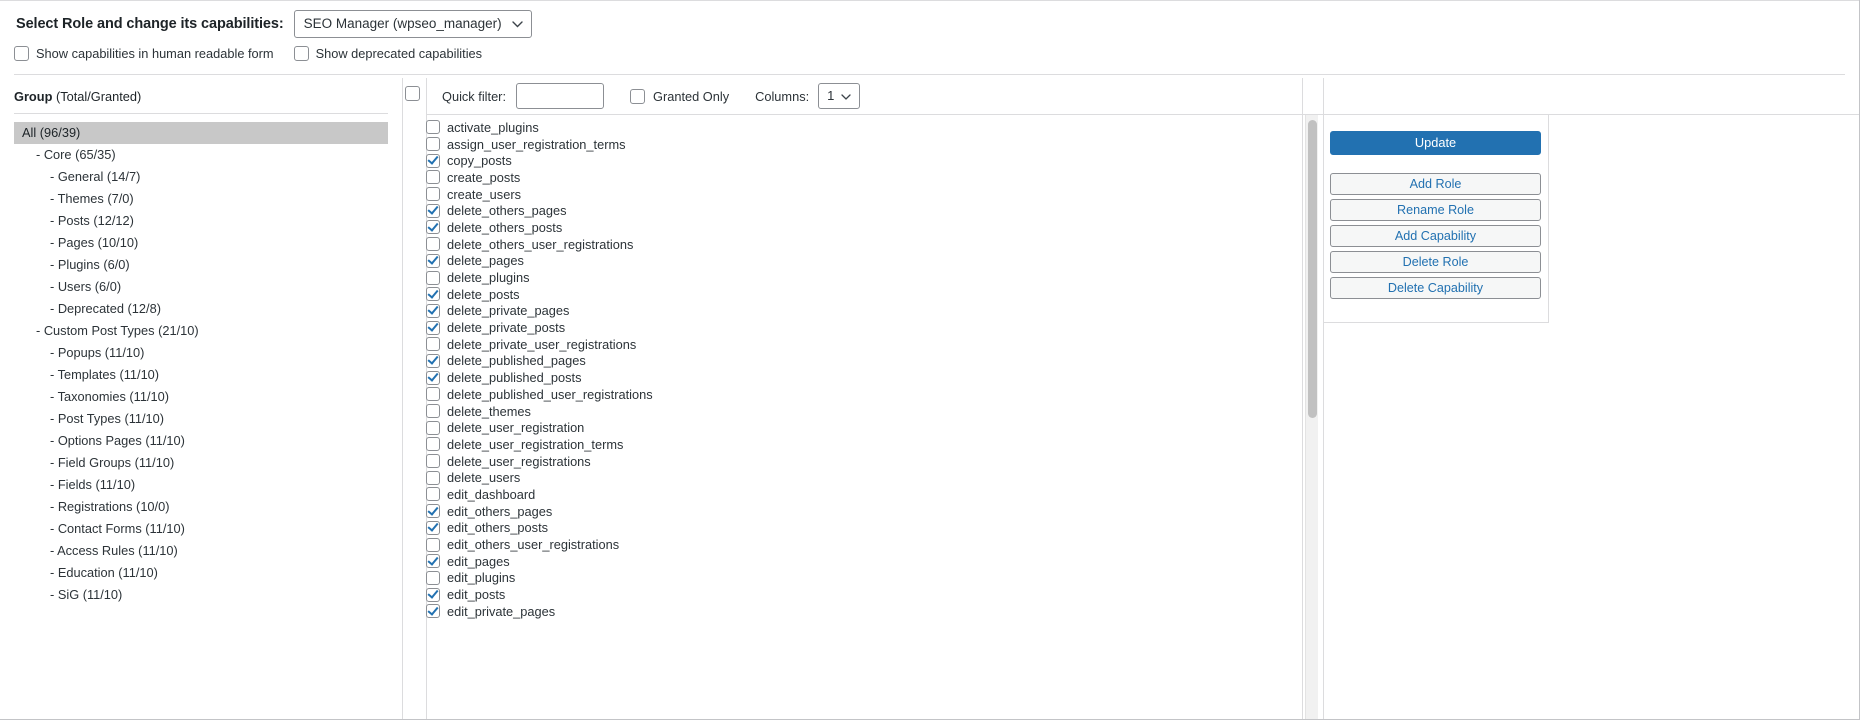 This screenshot has height=720, width=1860. Describe the element at coordinates (864, 377) in the screenshot. I see `capability-row: delete_published_posts` at that location.